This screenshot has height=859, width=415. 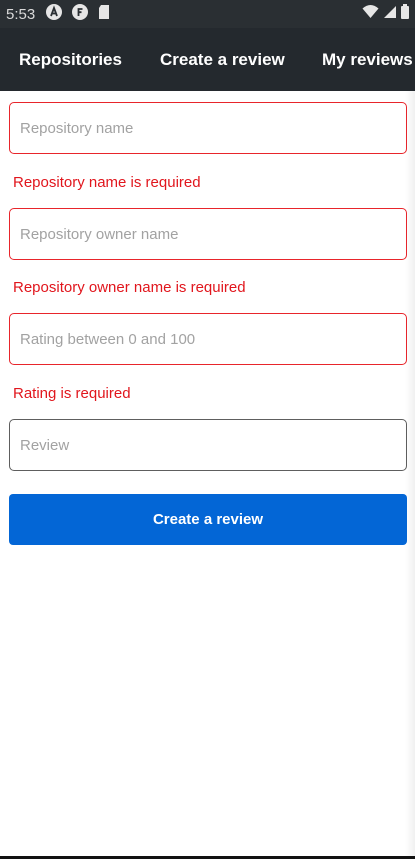 What do you see at coordinates (222, 59) in the screenshot?
I see `tab-create-review: Create a review` at bounding box center [222, 59].